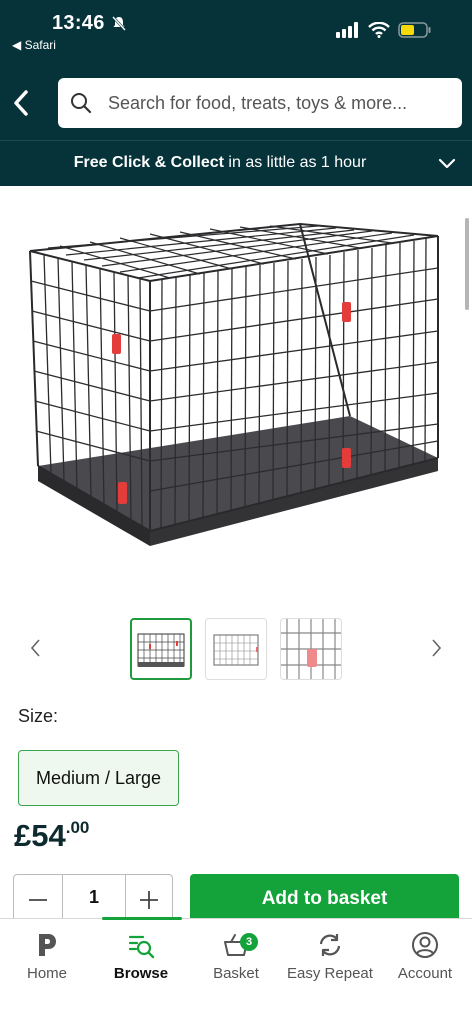 The height and width of the screenshot is (1024, 472). Describe the element at coordinates (47, 945) in the screenshot. I see `pets-logo-icon` at that location.